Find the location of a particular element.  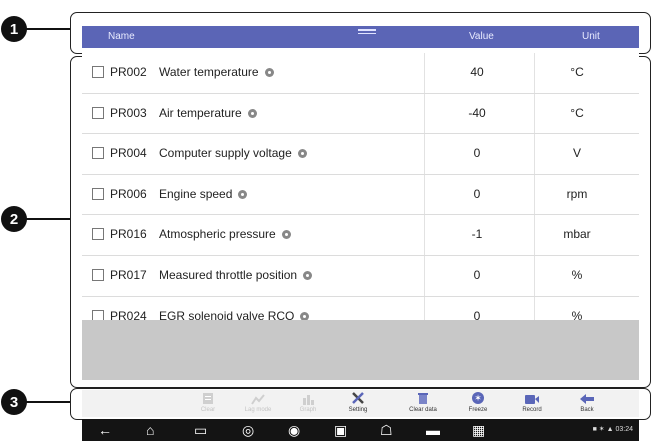

chrome-icon: ◎ is located at coordinates (248, 430).